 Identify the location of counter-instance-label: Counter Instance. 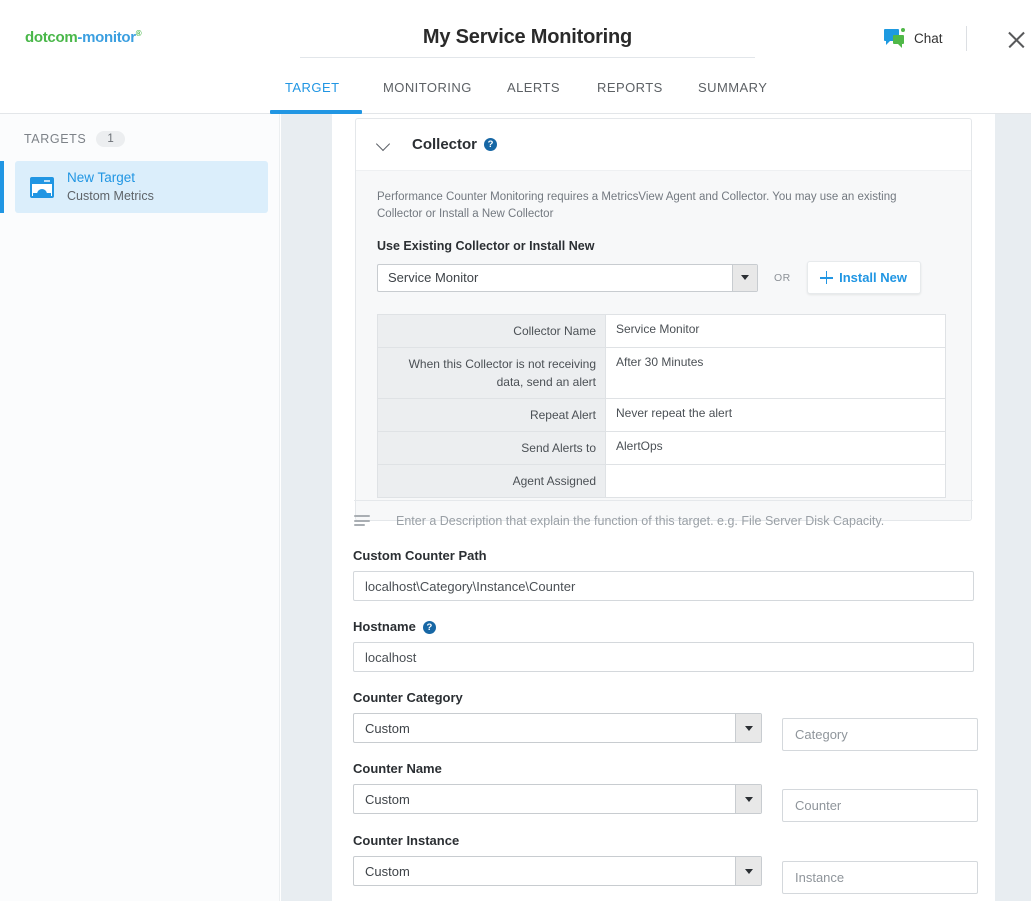
(406, 840).